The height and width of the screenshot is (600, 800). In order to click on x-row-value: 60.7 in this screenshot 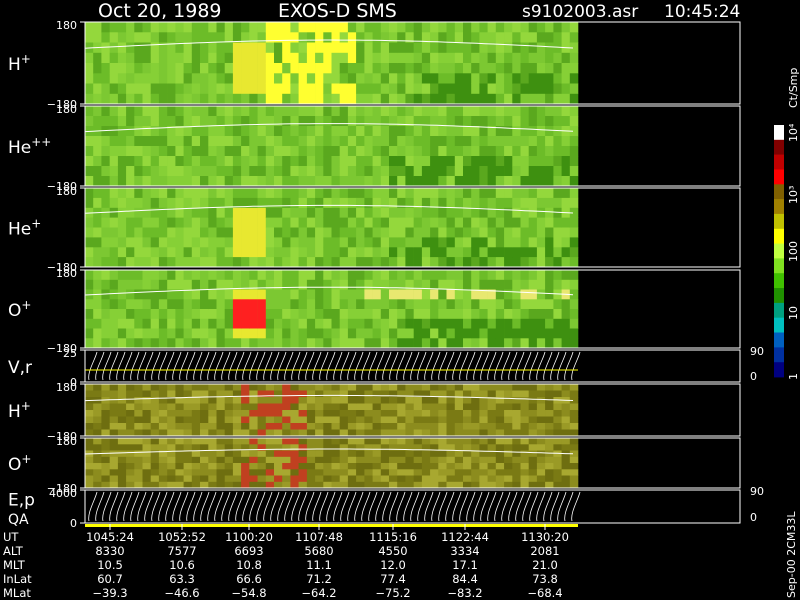, I will do `click(110, 579)`.